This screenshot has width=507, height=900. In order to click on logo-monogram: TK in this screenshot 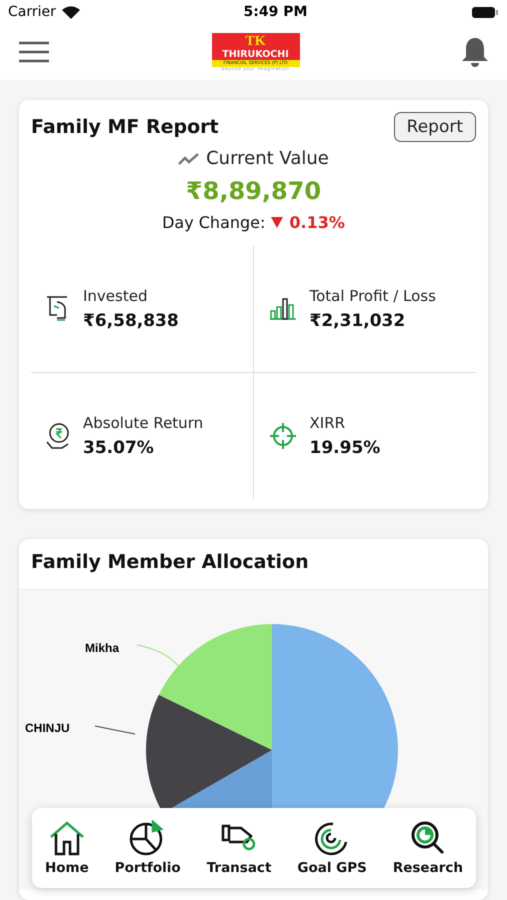, I will do `click(255, 41)`.